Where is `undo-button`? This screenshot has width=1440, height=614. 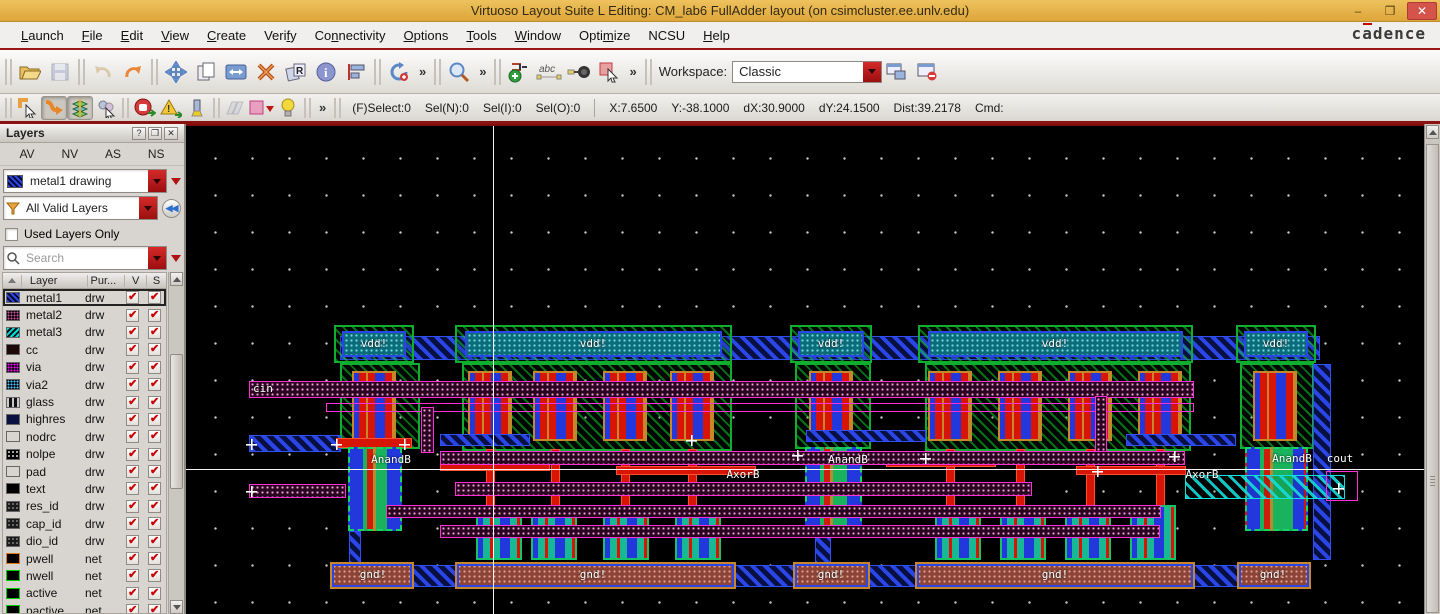 undo-button is located at coordinates (103, 72).